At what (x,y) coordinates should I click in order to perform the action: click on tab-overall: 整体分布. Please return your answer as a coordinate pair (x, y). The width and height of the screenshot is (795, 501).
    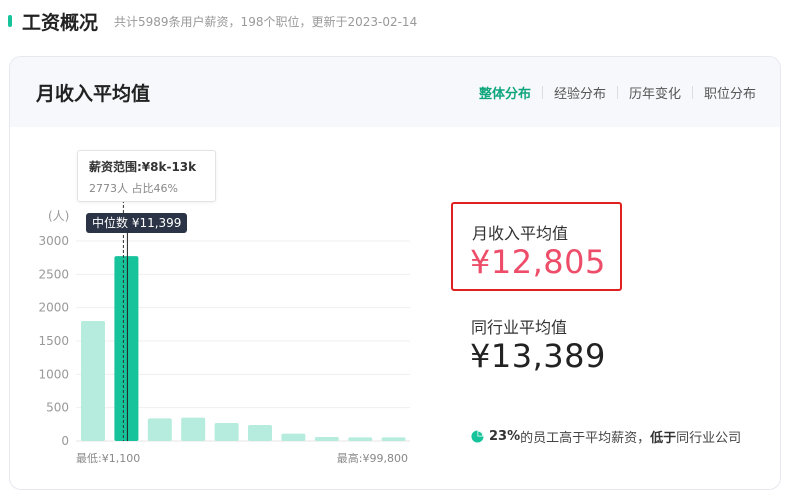
    Looking at the image, I should click on (505, 92).